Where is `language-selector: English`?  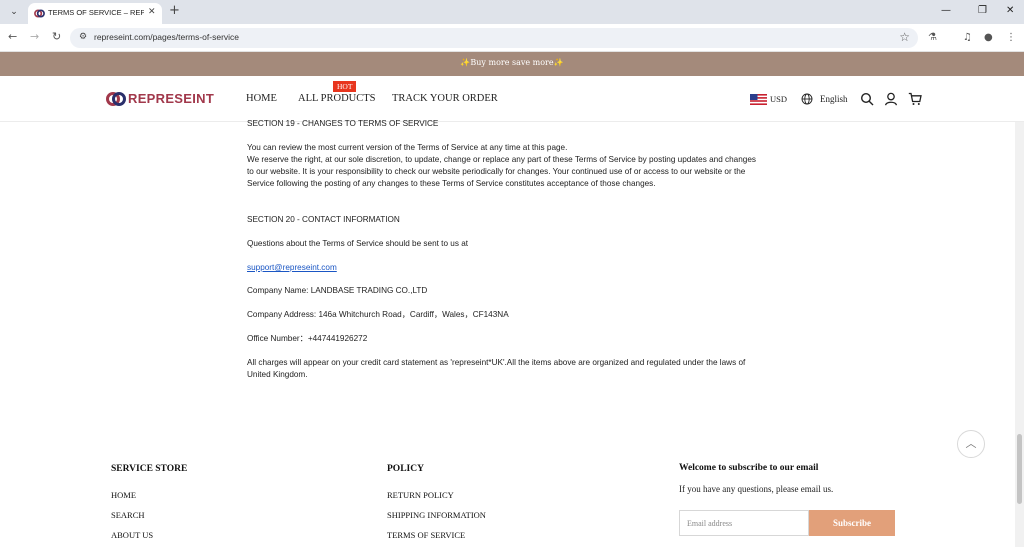 language-selector: English is located at coordinates (834, 99).